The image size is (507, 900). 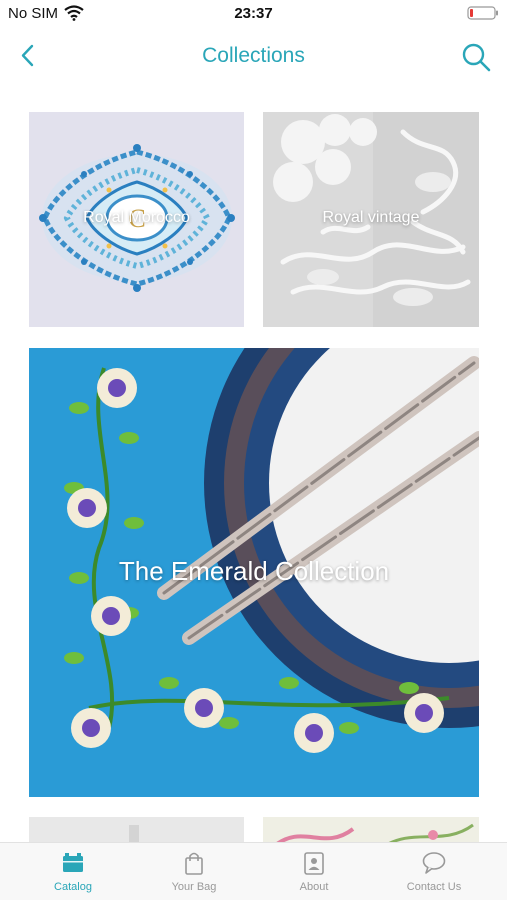 What do you see at coordinates (482, 13) in the screenshot?
I see `battery-icon` at bounding box center [482, 13].